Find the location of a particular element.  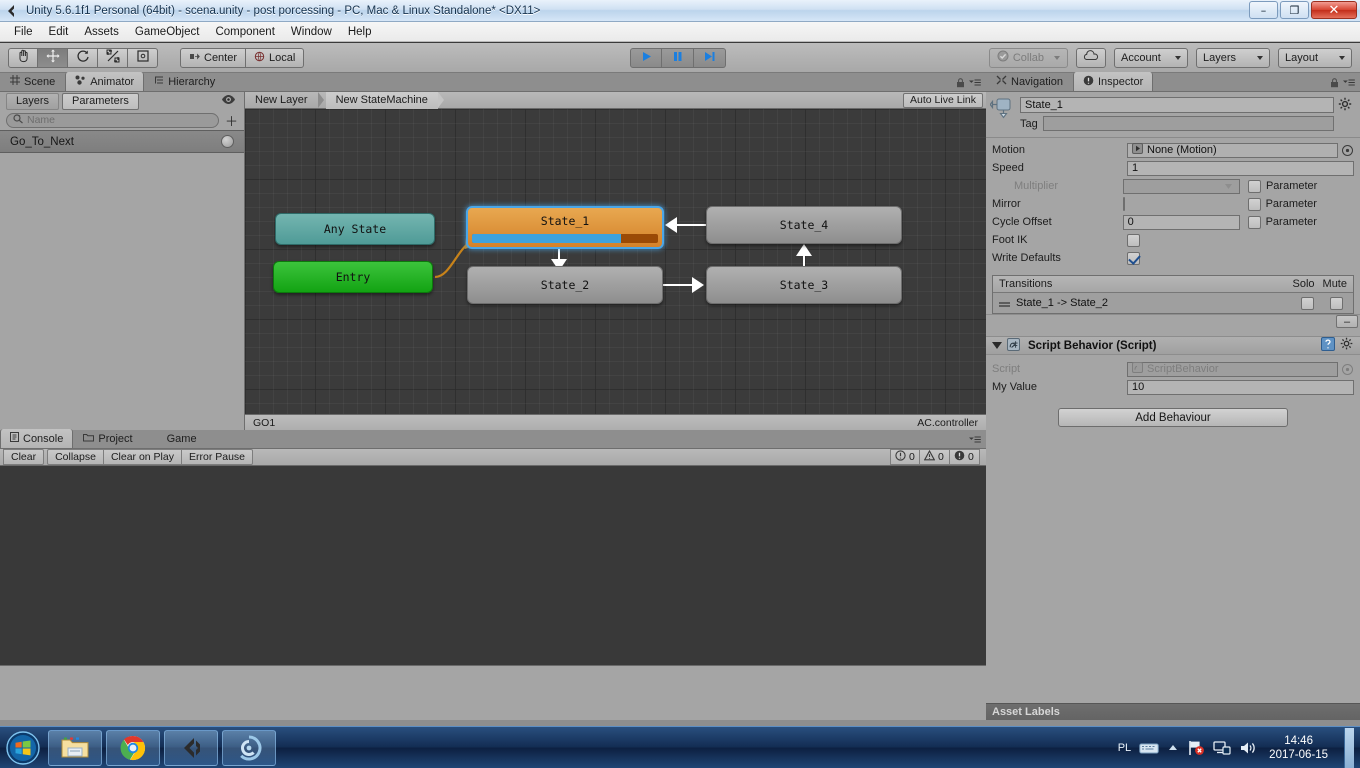

menu-assets: Assets is located at coordinates (101, 32).